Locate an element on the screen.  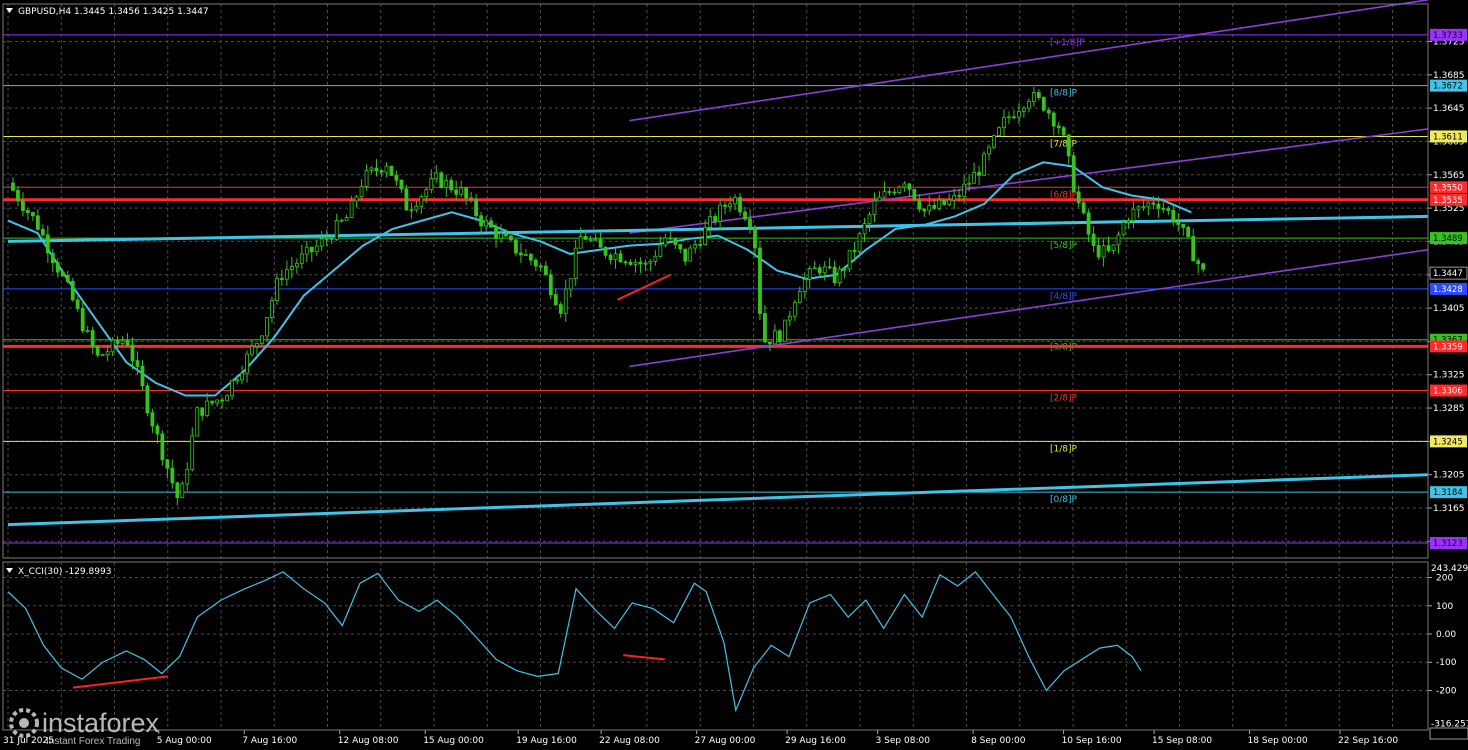
price-level-badge-text: 1.3123 is located at coordinates (1448, 544).